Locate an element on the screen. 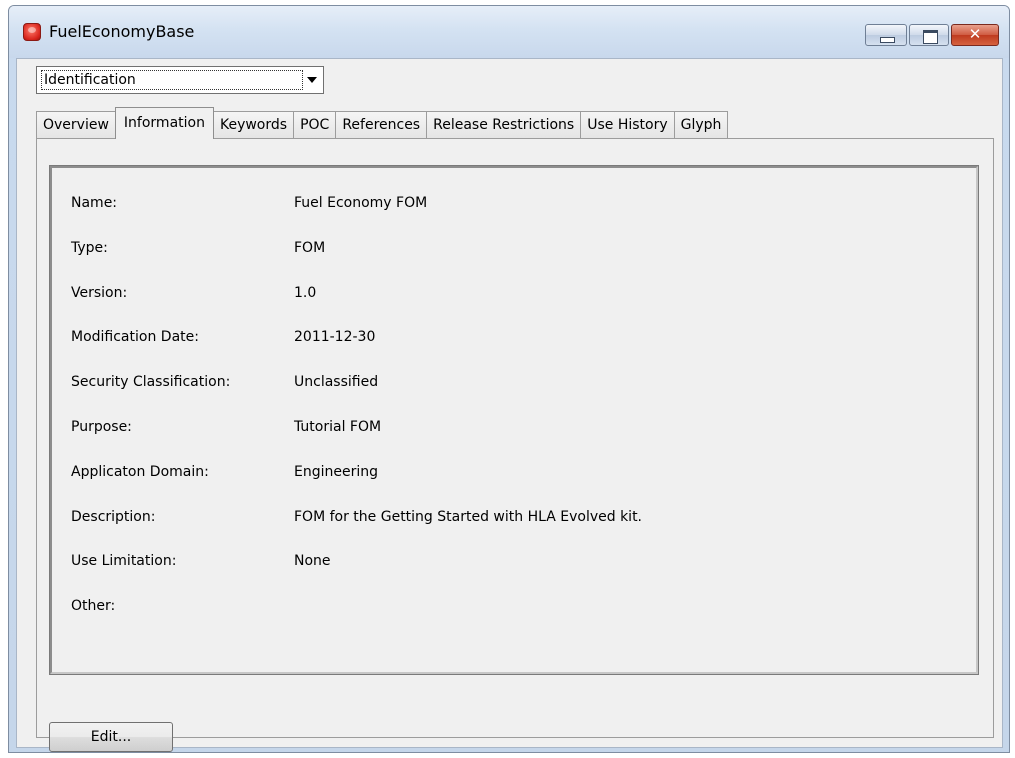 This screenshot has width=1015, height=758. info-value: None is located at coordinates (312, 561).